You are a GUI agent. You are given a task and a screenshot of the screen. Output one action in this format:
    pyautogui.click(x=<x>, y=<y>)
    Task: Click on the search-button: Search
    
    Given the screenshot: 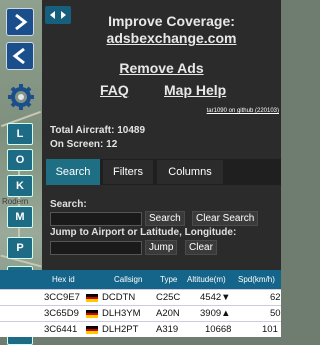 What is the action you would take?
    pyautogui.click(x=165, y=218)
    